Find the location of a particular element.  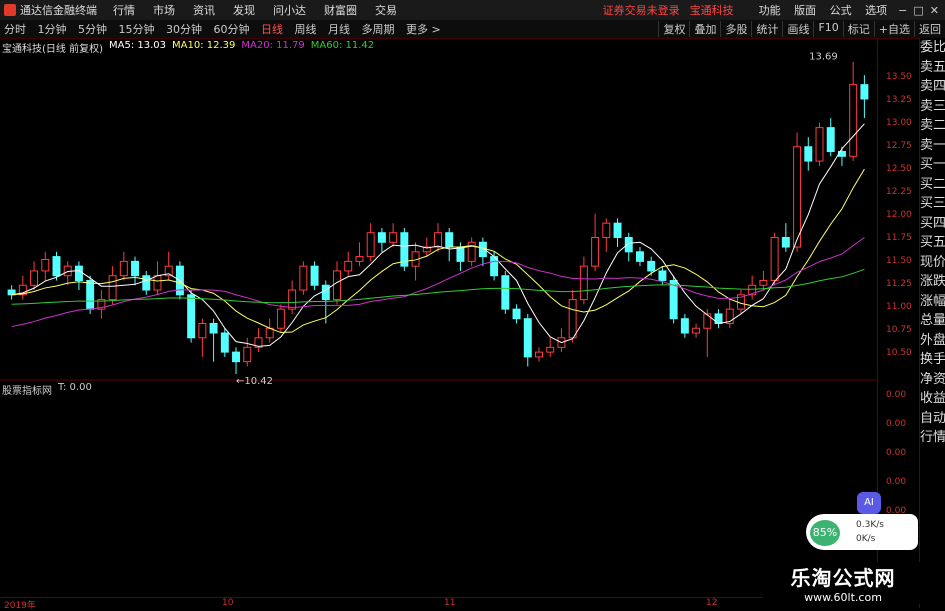

tool-mark: 标记 is located at coordinates (858, 29).